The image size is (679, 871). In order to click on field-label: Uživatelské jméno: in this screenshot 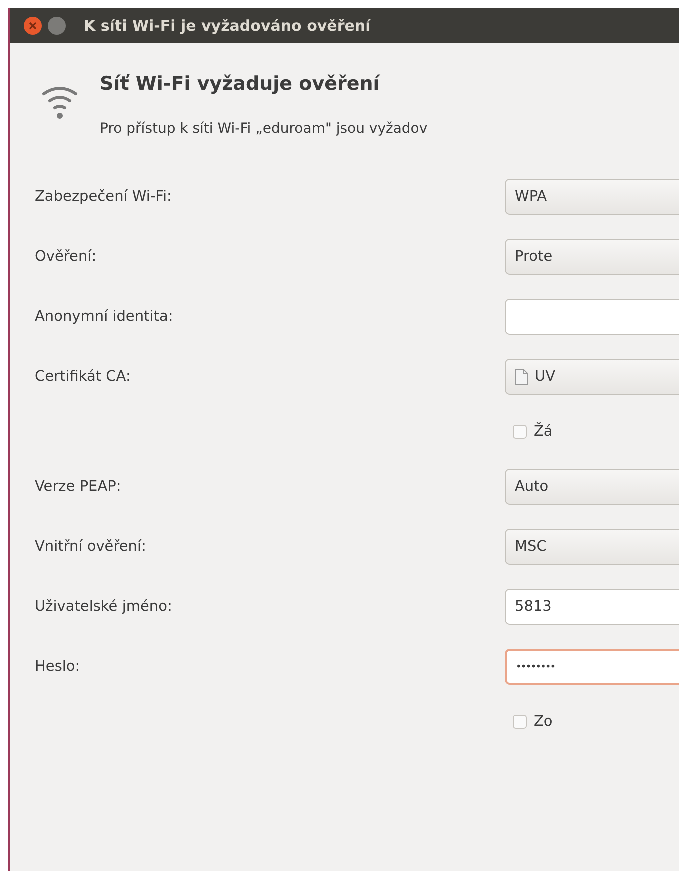, I will do `click(104, 607)`.